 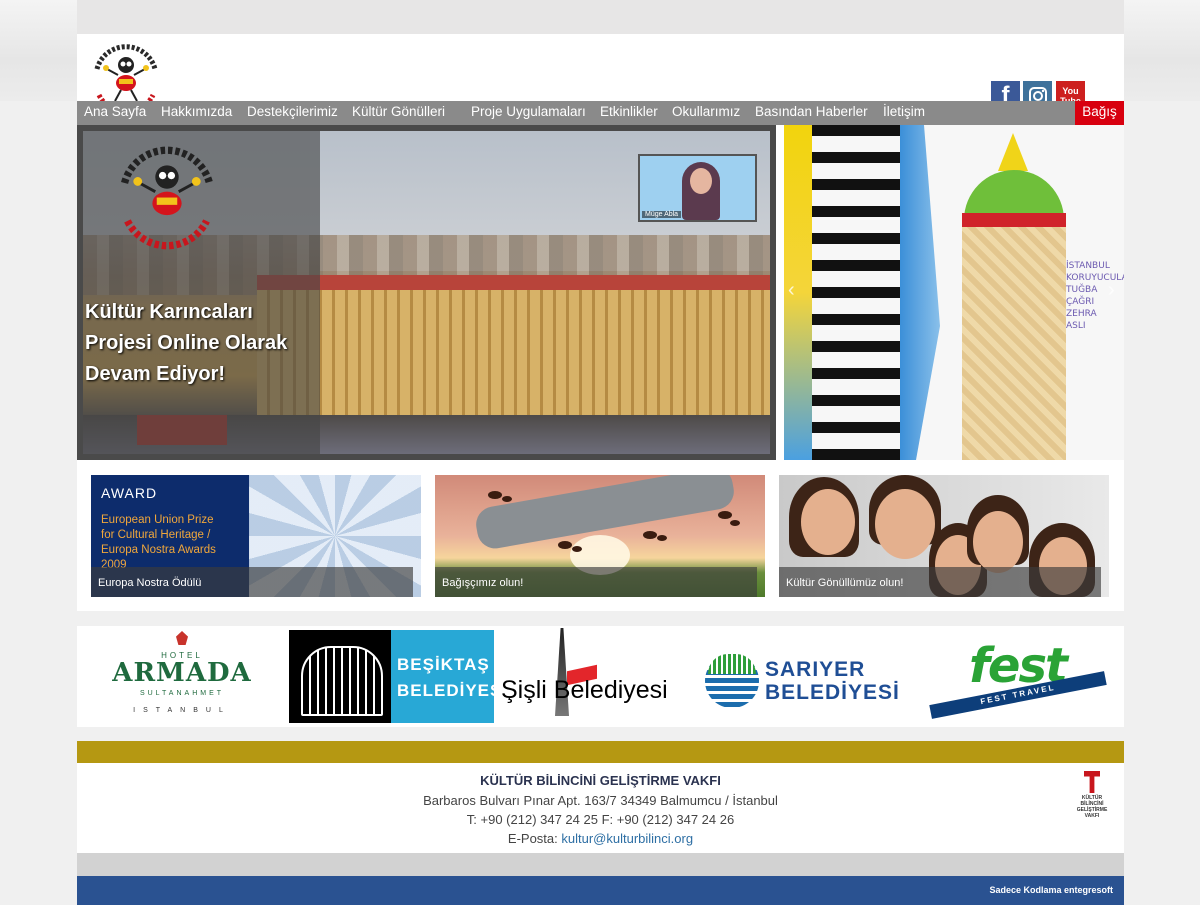 What do you see at coordinates (811, 113) in the screenshot?
I see `nav-item-press: Basından Haberler` at bounding box center [811, 113].